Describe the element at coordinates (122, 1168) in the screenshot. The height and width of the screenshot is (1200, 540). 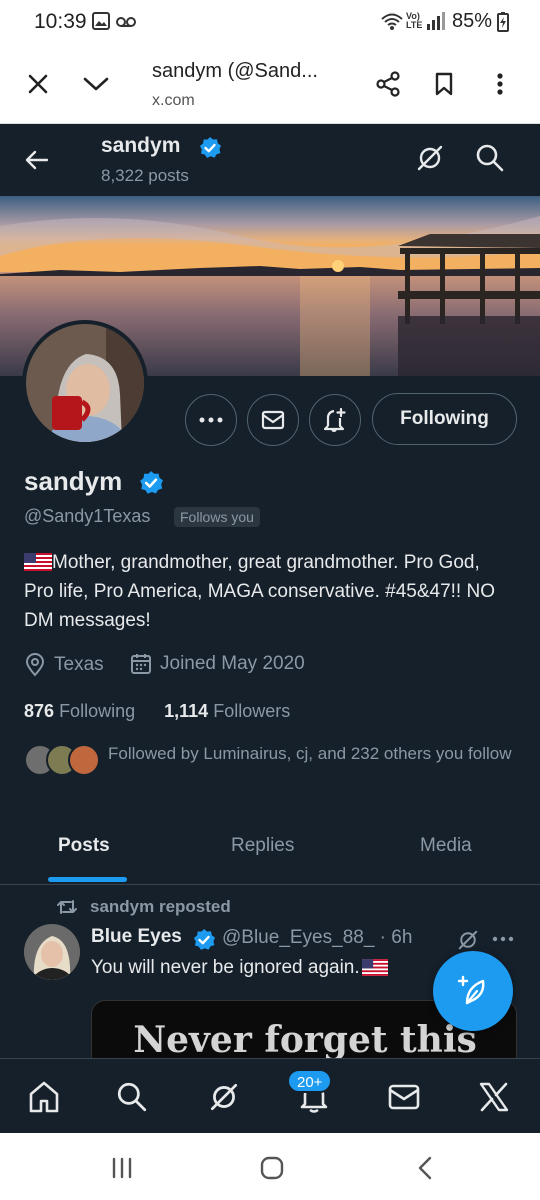
I see `recent-apps-icon` at that location.